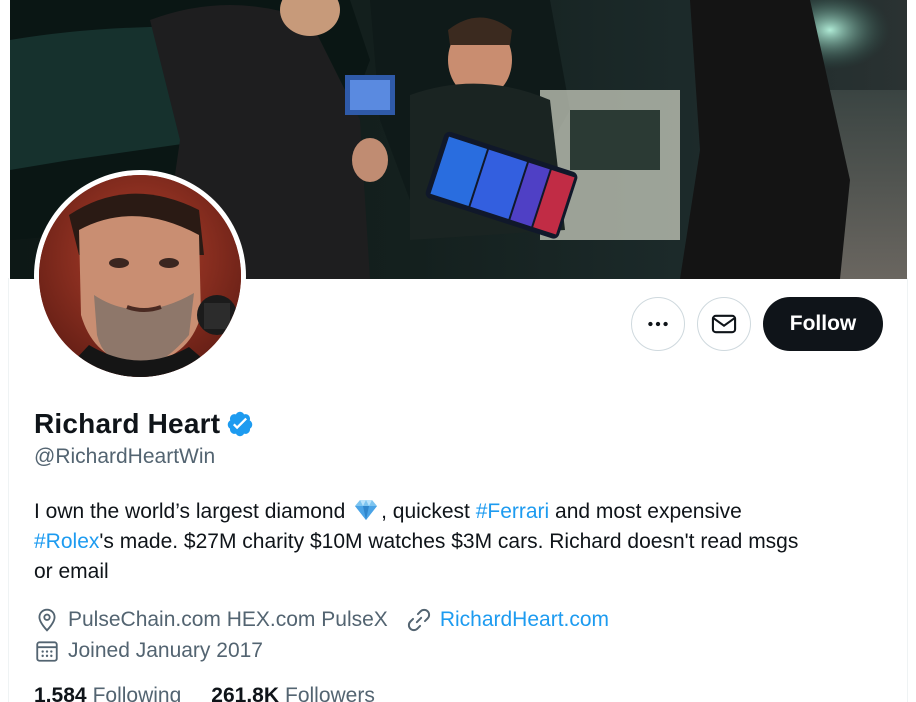  What do you see at coordinates (137, 693) in the screenshot?
I see `following-label: Following` at bounding box center [137, 693].